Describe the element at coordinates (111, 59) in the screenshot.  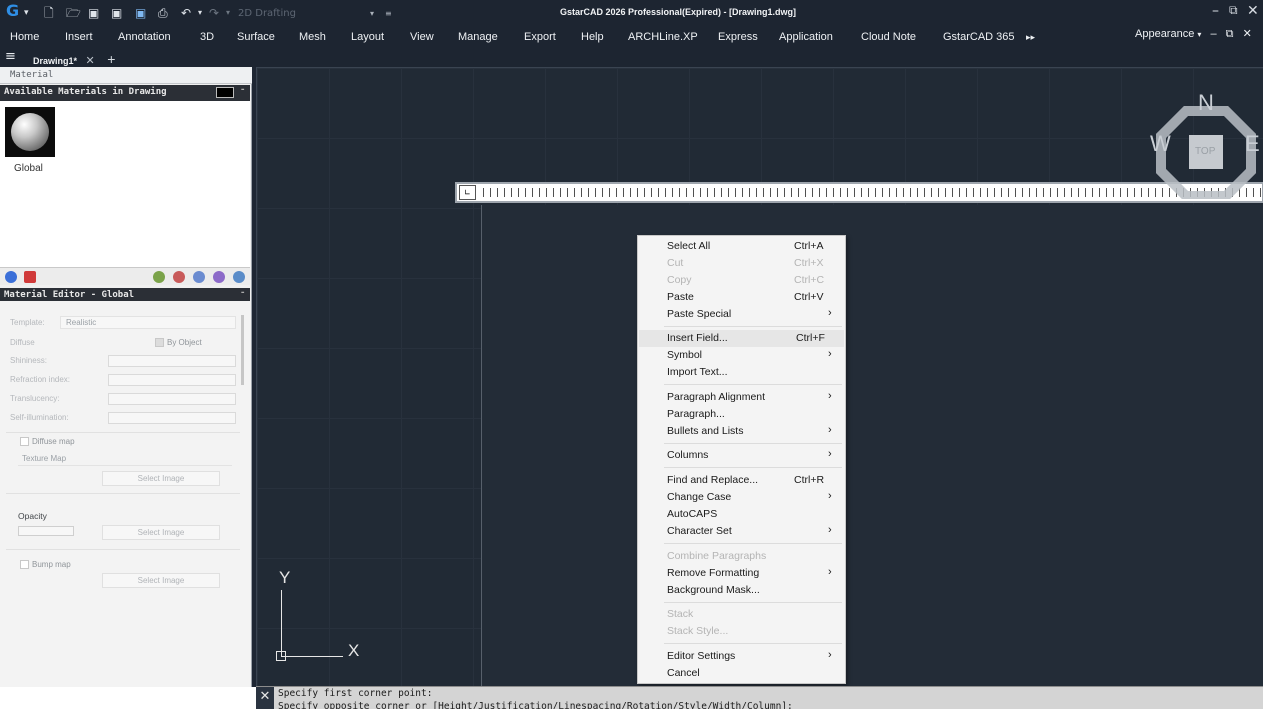
I see `new-tab-icon: +` at that location.